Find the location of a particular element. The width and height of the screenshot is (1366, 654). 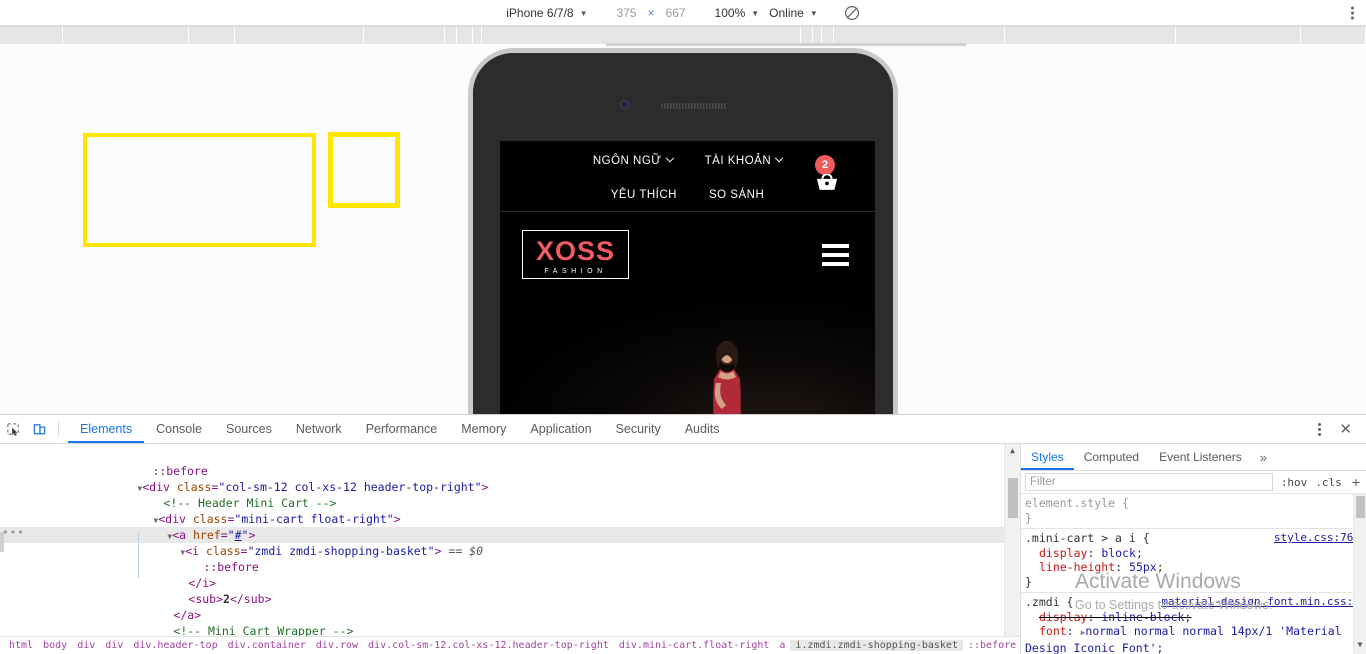

chevron-double-right-icon: » is located at coordinates (1263, 457).